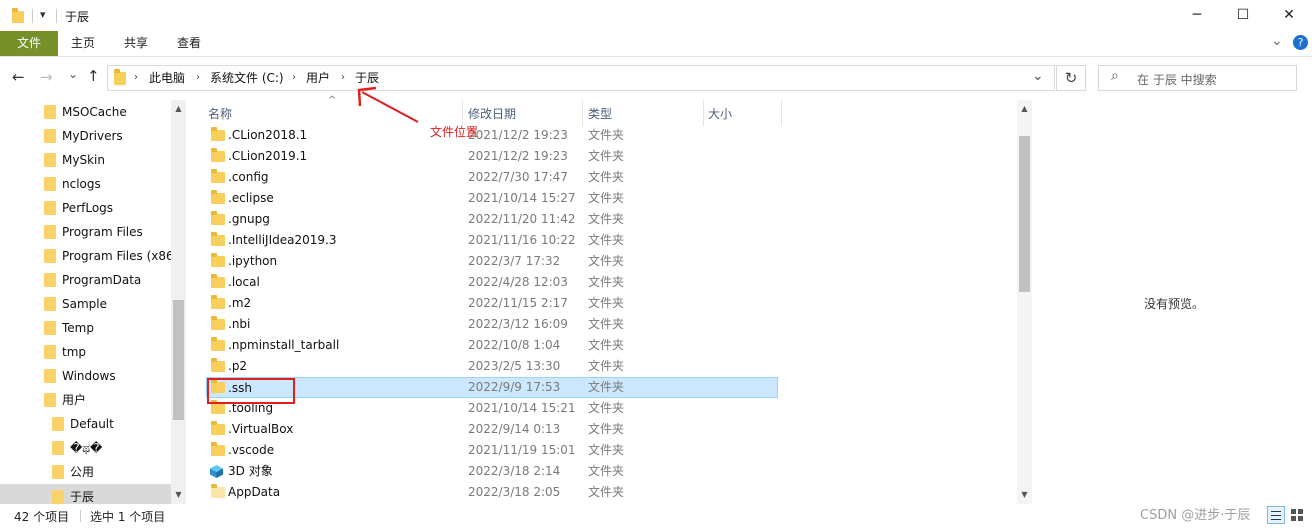  Describe the element at coordinates (523, 113) in the screenshot. I see `column-header-date-modified: 修改日期` at that location.